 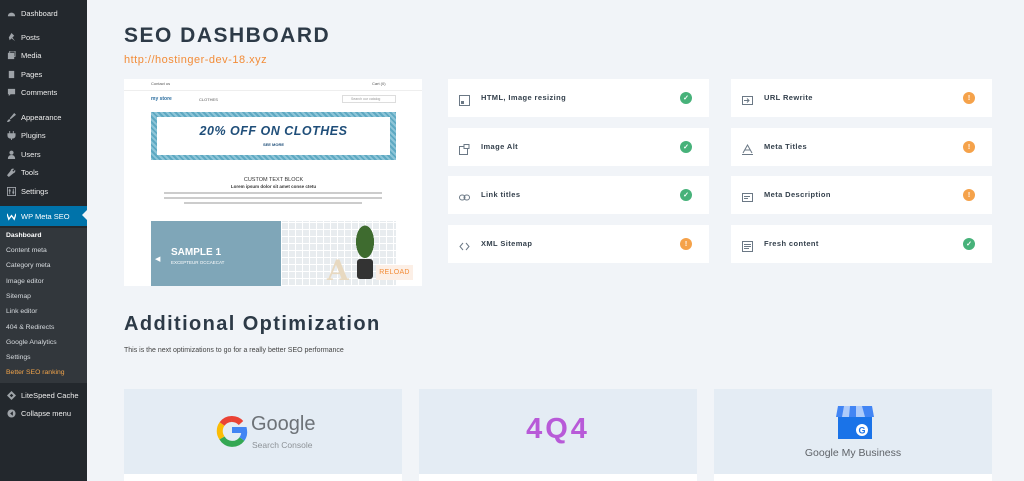 I want to click on collapse-icon, so click(x=11, y=413).